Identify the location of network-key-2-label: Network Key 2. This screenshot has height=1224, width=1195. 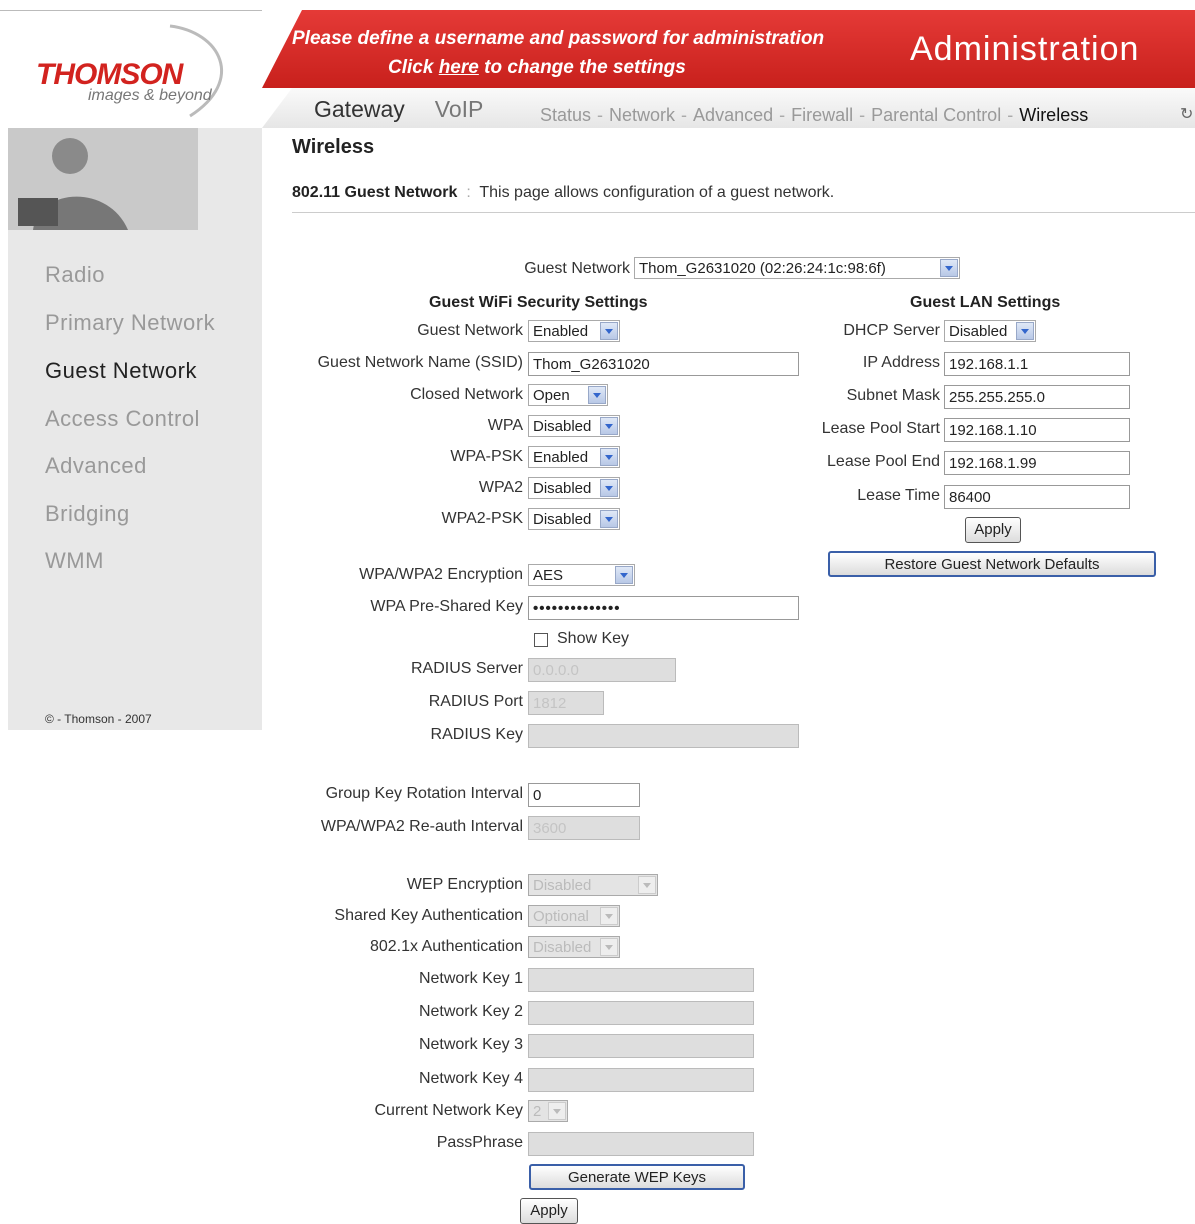
(470, 1011).